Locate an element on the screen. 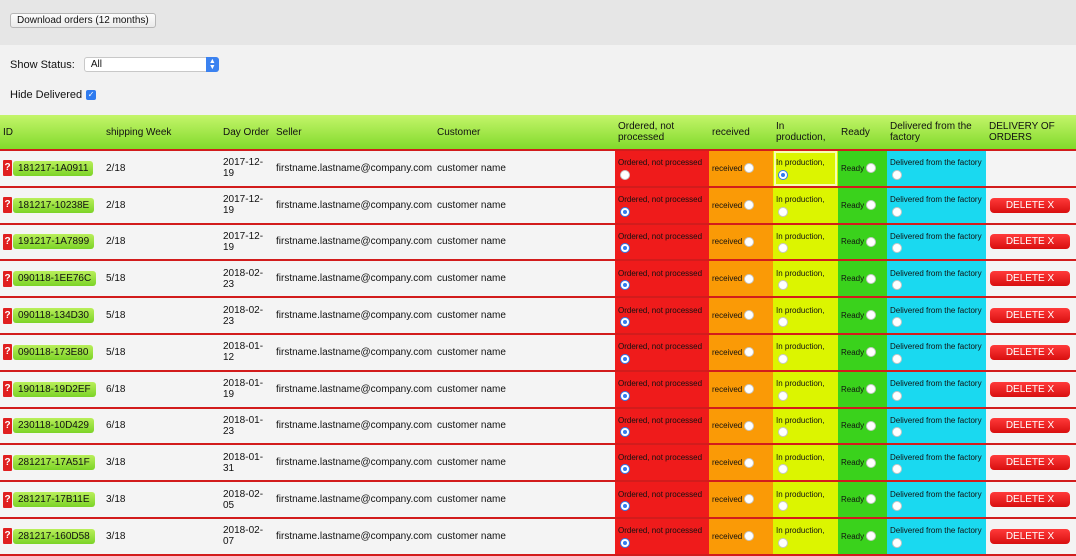  shipping-week-cell: 5/18 is located at coordinates (161, 352).